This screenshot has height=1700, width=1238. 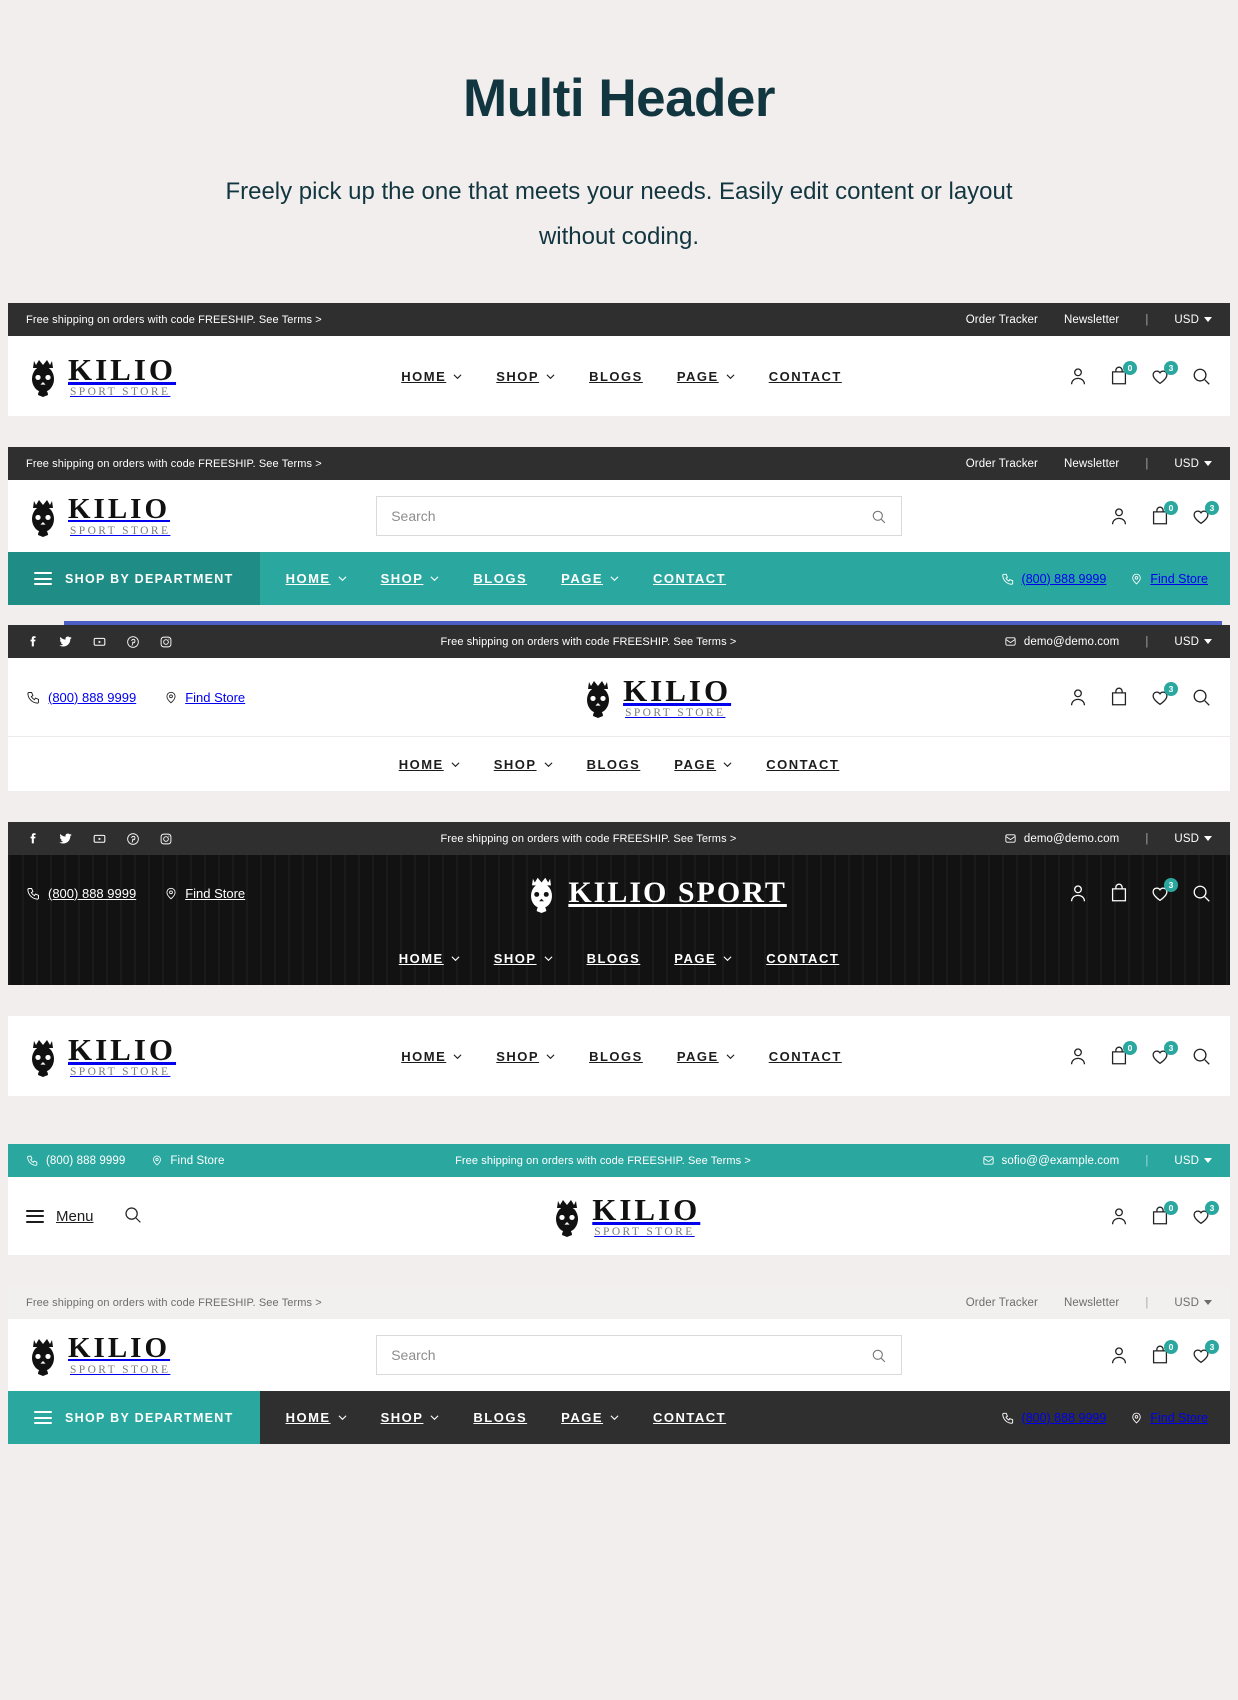 I want to click on menu-button: Menu, so click(x=60, y=1216).